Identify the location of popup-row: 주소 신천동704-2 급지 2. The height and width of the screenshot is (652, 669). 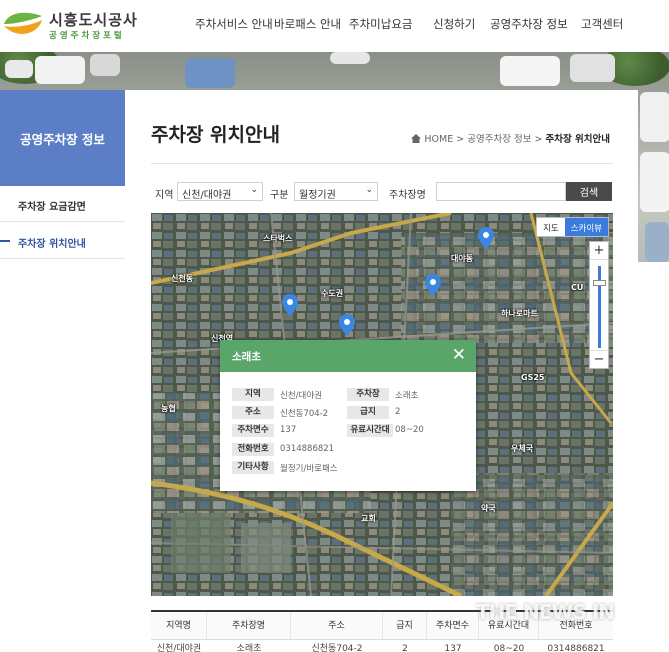
(348, 413).